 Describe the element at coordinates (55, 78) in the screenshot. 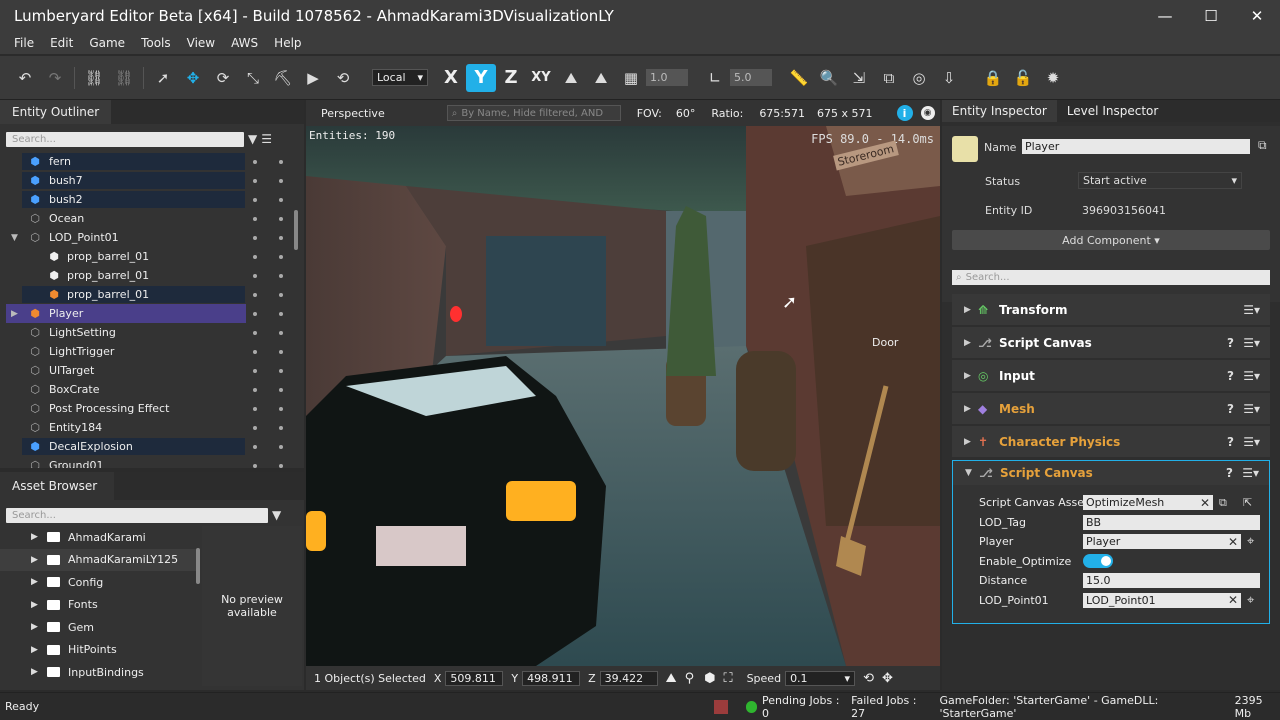

I see `redo-icon: ↷` at that location.